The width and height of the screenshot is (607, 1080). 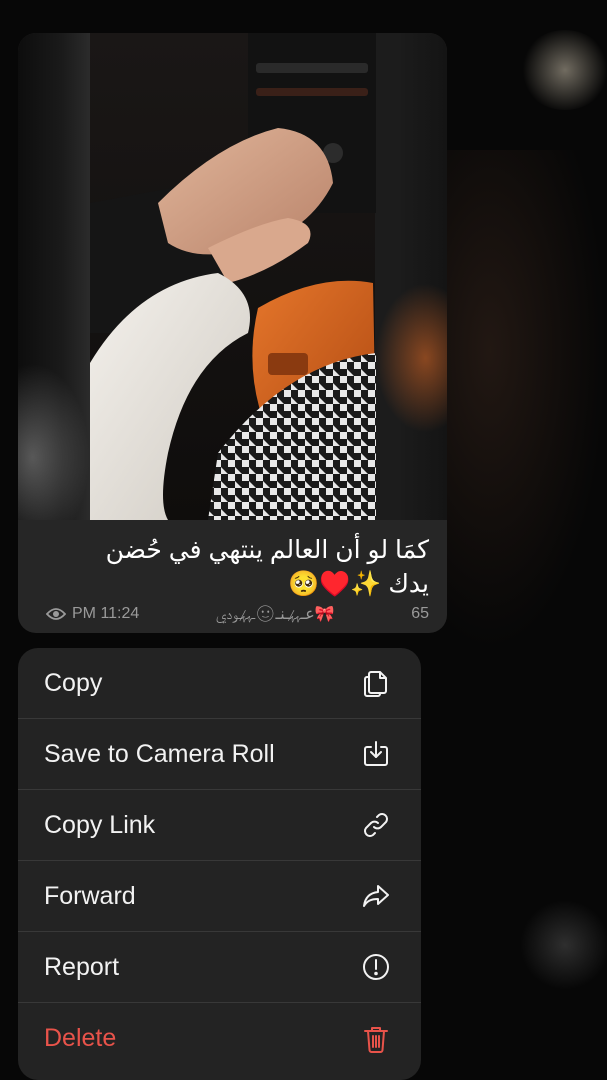 What do you see at coordinates (159, 753) in the screenshot?
I see `menu-item-label: Save to Camera Roll` at bounding box center [159, 753].